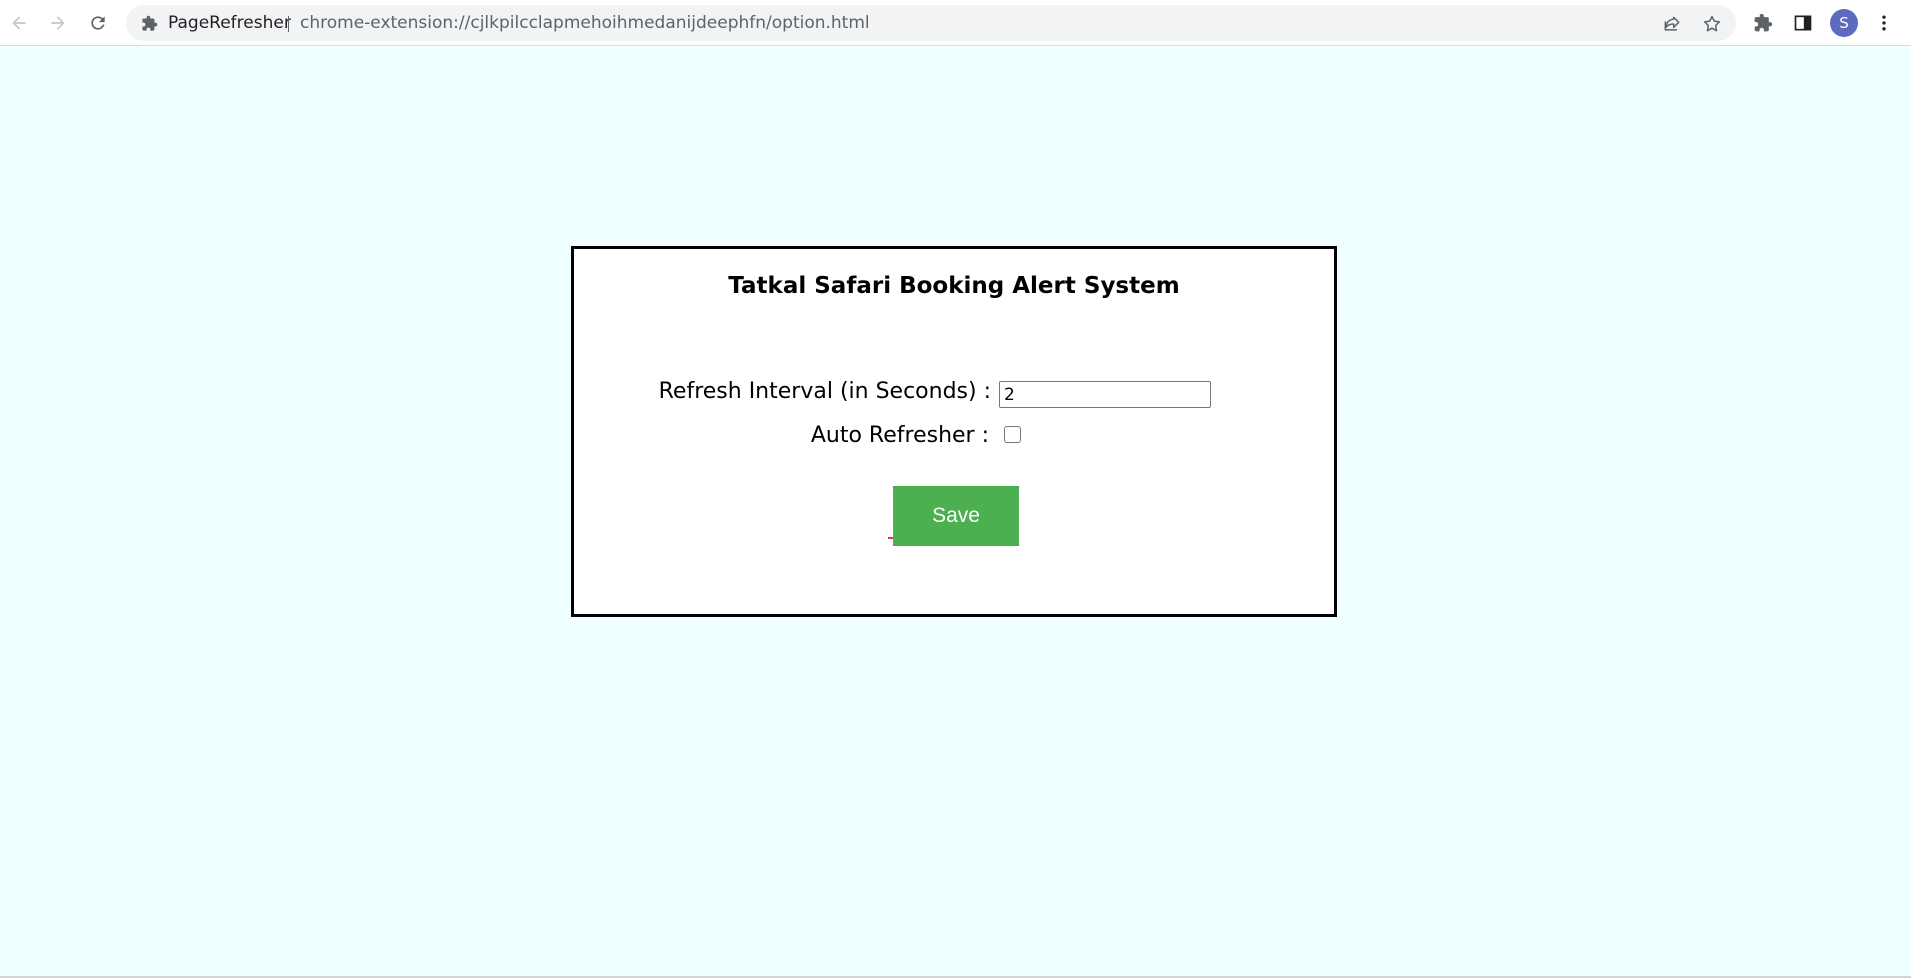 The width and height of the screenshot is (1911, 978). I want to click on back-arrow-icon, so click(19, 23).